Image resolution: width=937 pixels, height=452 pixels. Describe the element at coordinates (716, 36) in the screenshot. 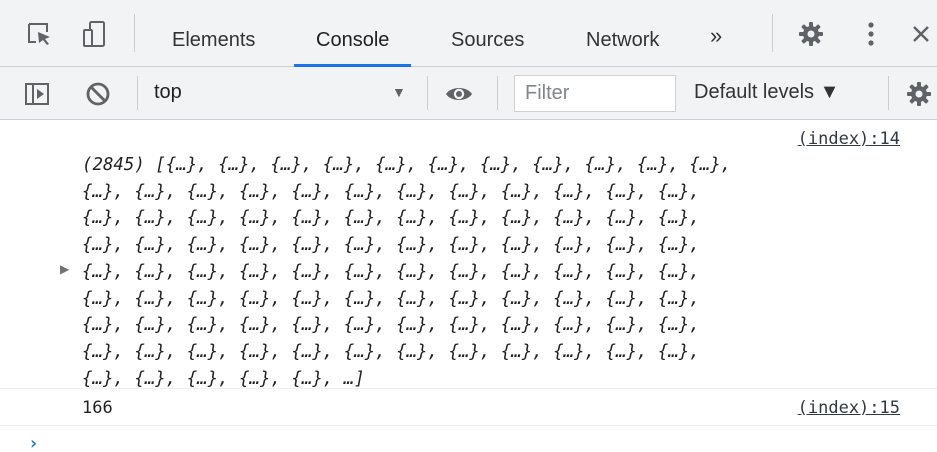

I see `more-tabs-button: »` at that location.